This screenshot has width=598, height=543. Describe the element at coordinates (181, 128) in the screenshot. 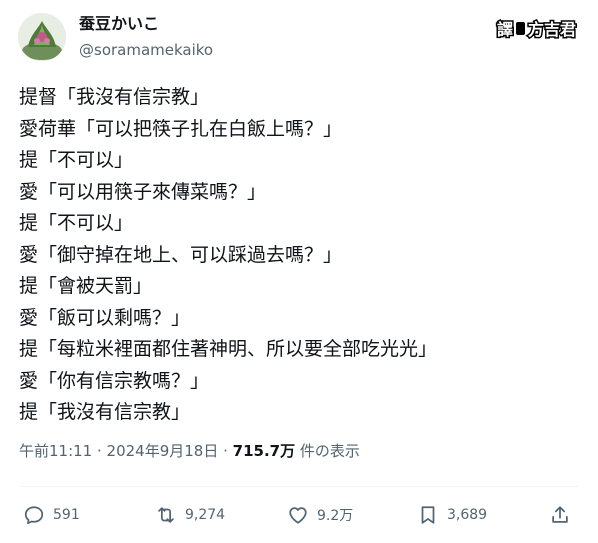

I see `tweet-line: 愛荷華「可以把筷子扎在白飯上嗎？」` at that location.